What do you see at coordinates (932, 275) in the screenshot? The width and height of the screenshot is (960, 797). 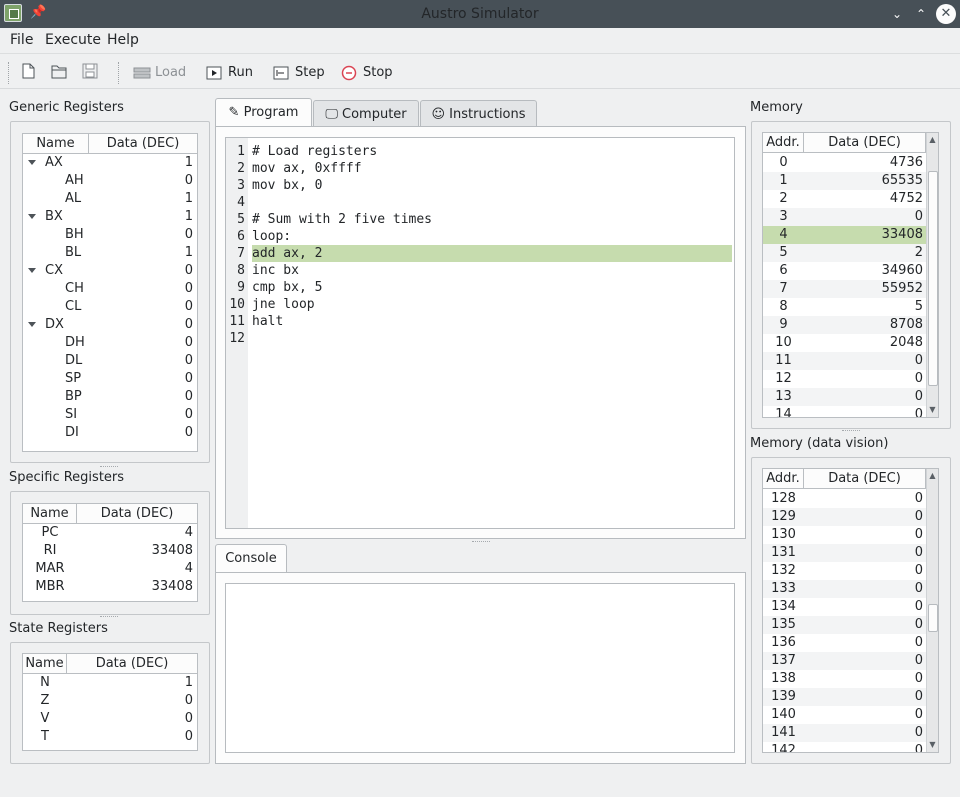 I see `memory-scrollbar: ▲ ▼` at bounding box center [932, 275].